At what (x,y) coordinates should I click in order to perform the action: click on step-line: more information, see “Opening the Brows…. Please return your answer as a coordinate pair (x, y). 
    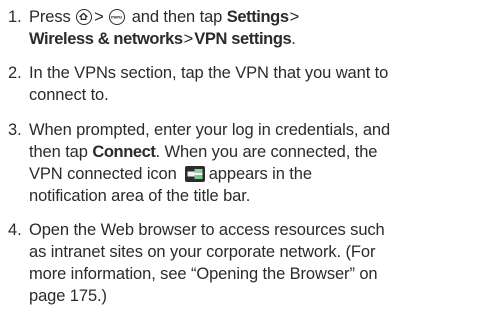
    Looking at the image, I should click on (203, 274).